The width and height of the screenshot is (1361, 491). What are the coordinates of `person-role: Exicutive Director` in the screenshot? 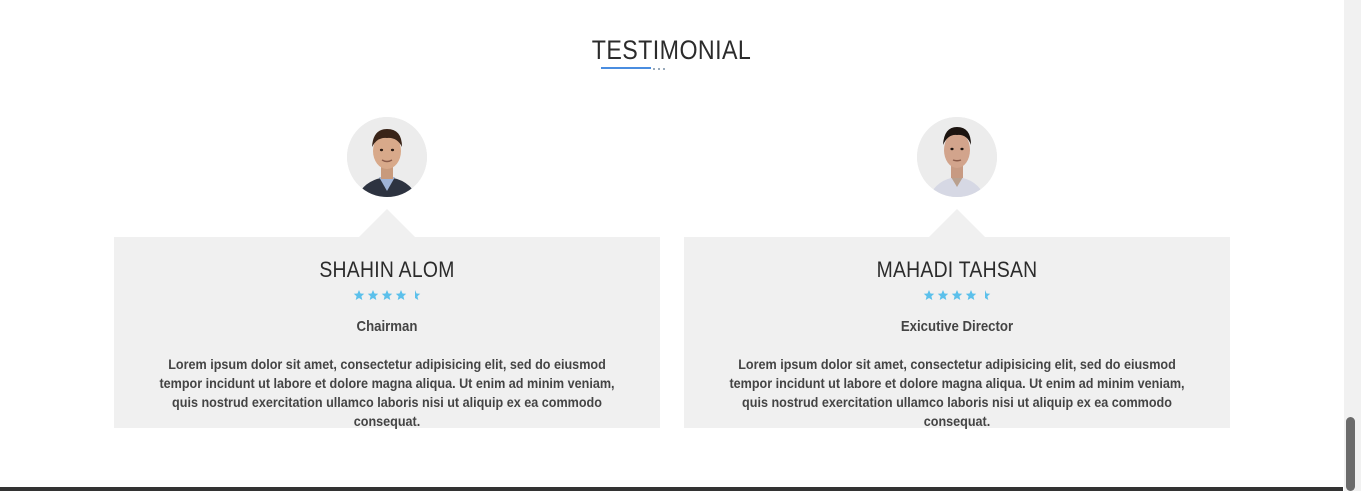 It's located at (957, 326).